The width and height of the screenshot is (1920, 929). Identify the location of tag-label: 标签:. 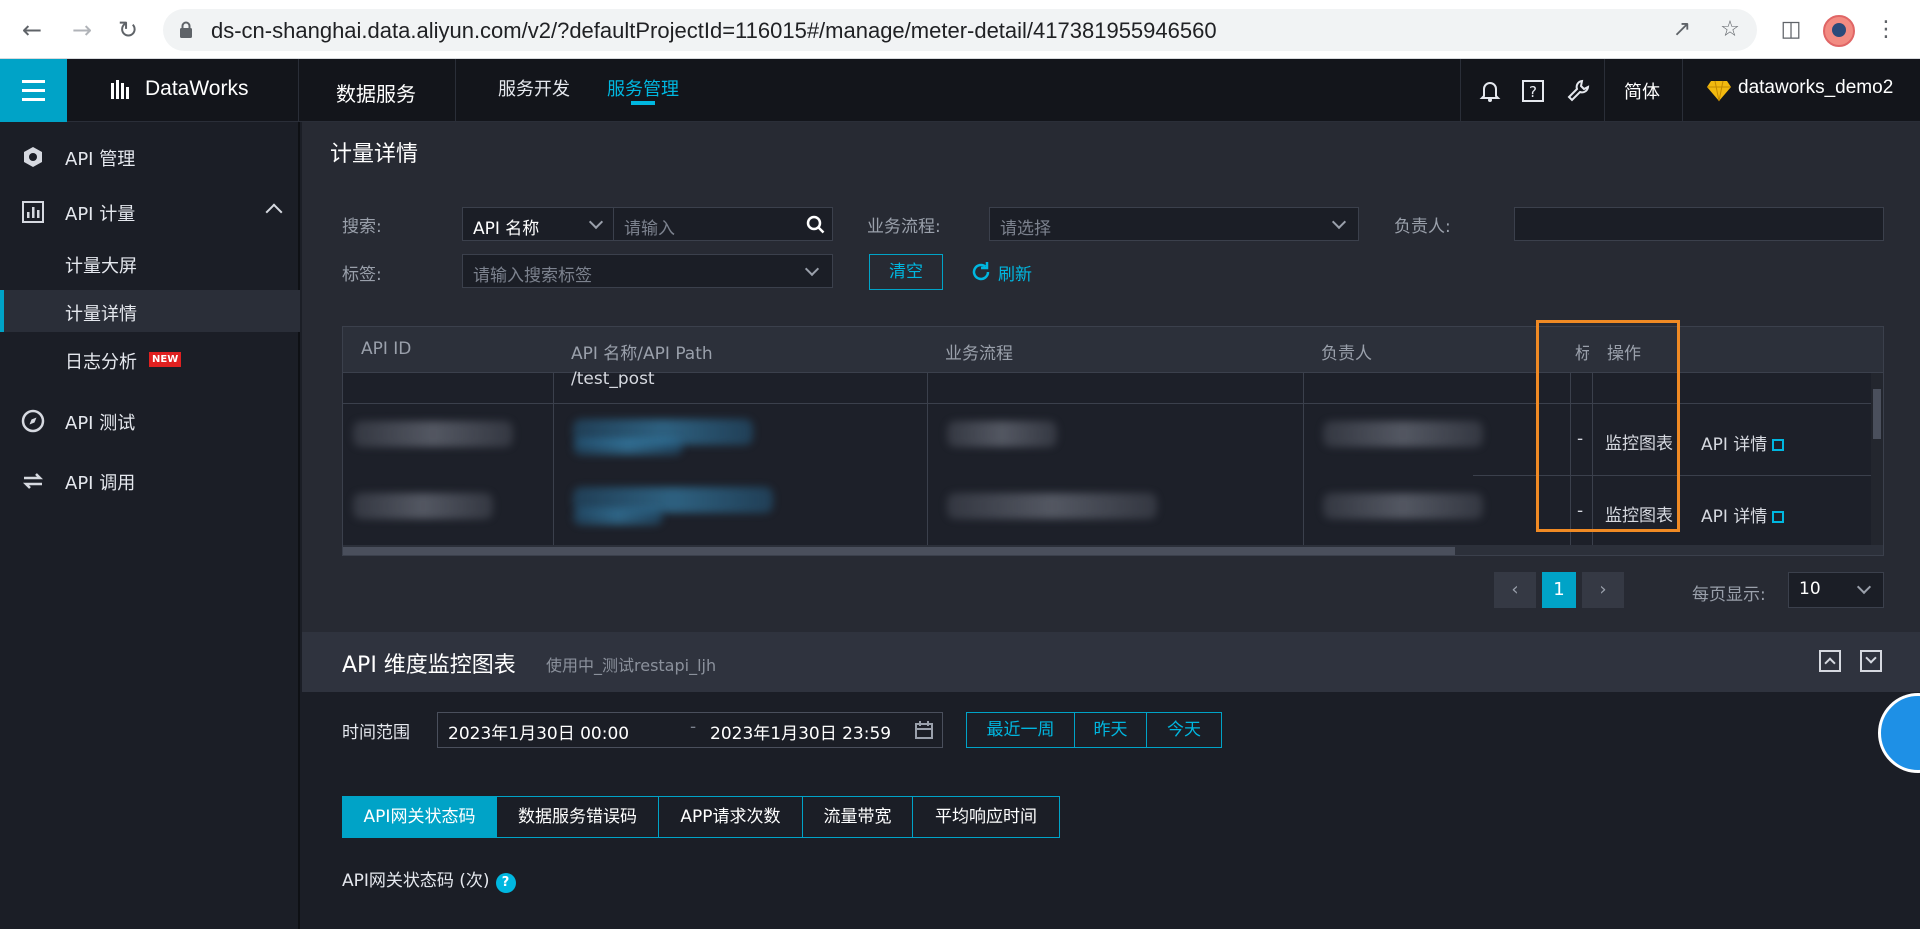
(362, 275).